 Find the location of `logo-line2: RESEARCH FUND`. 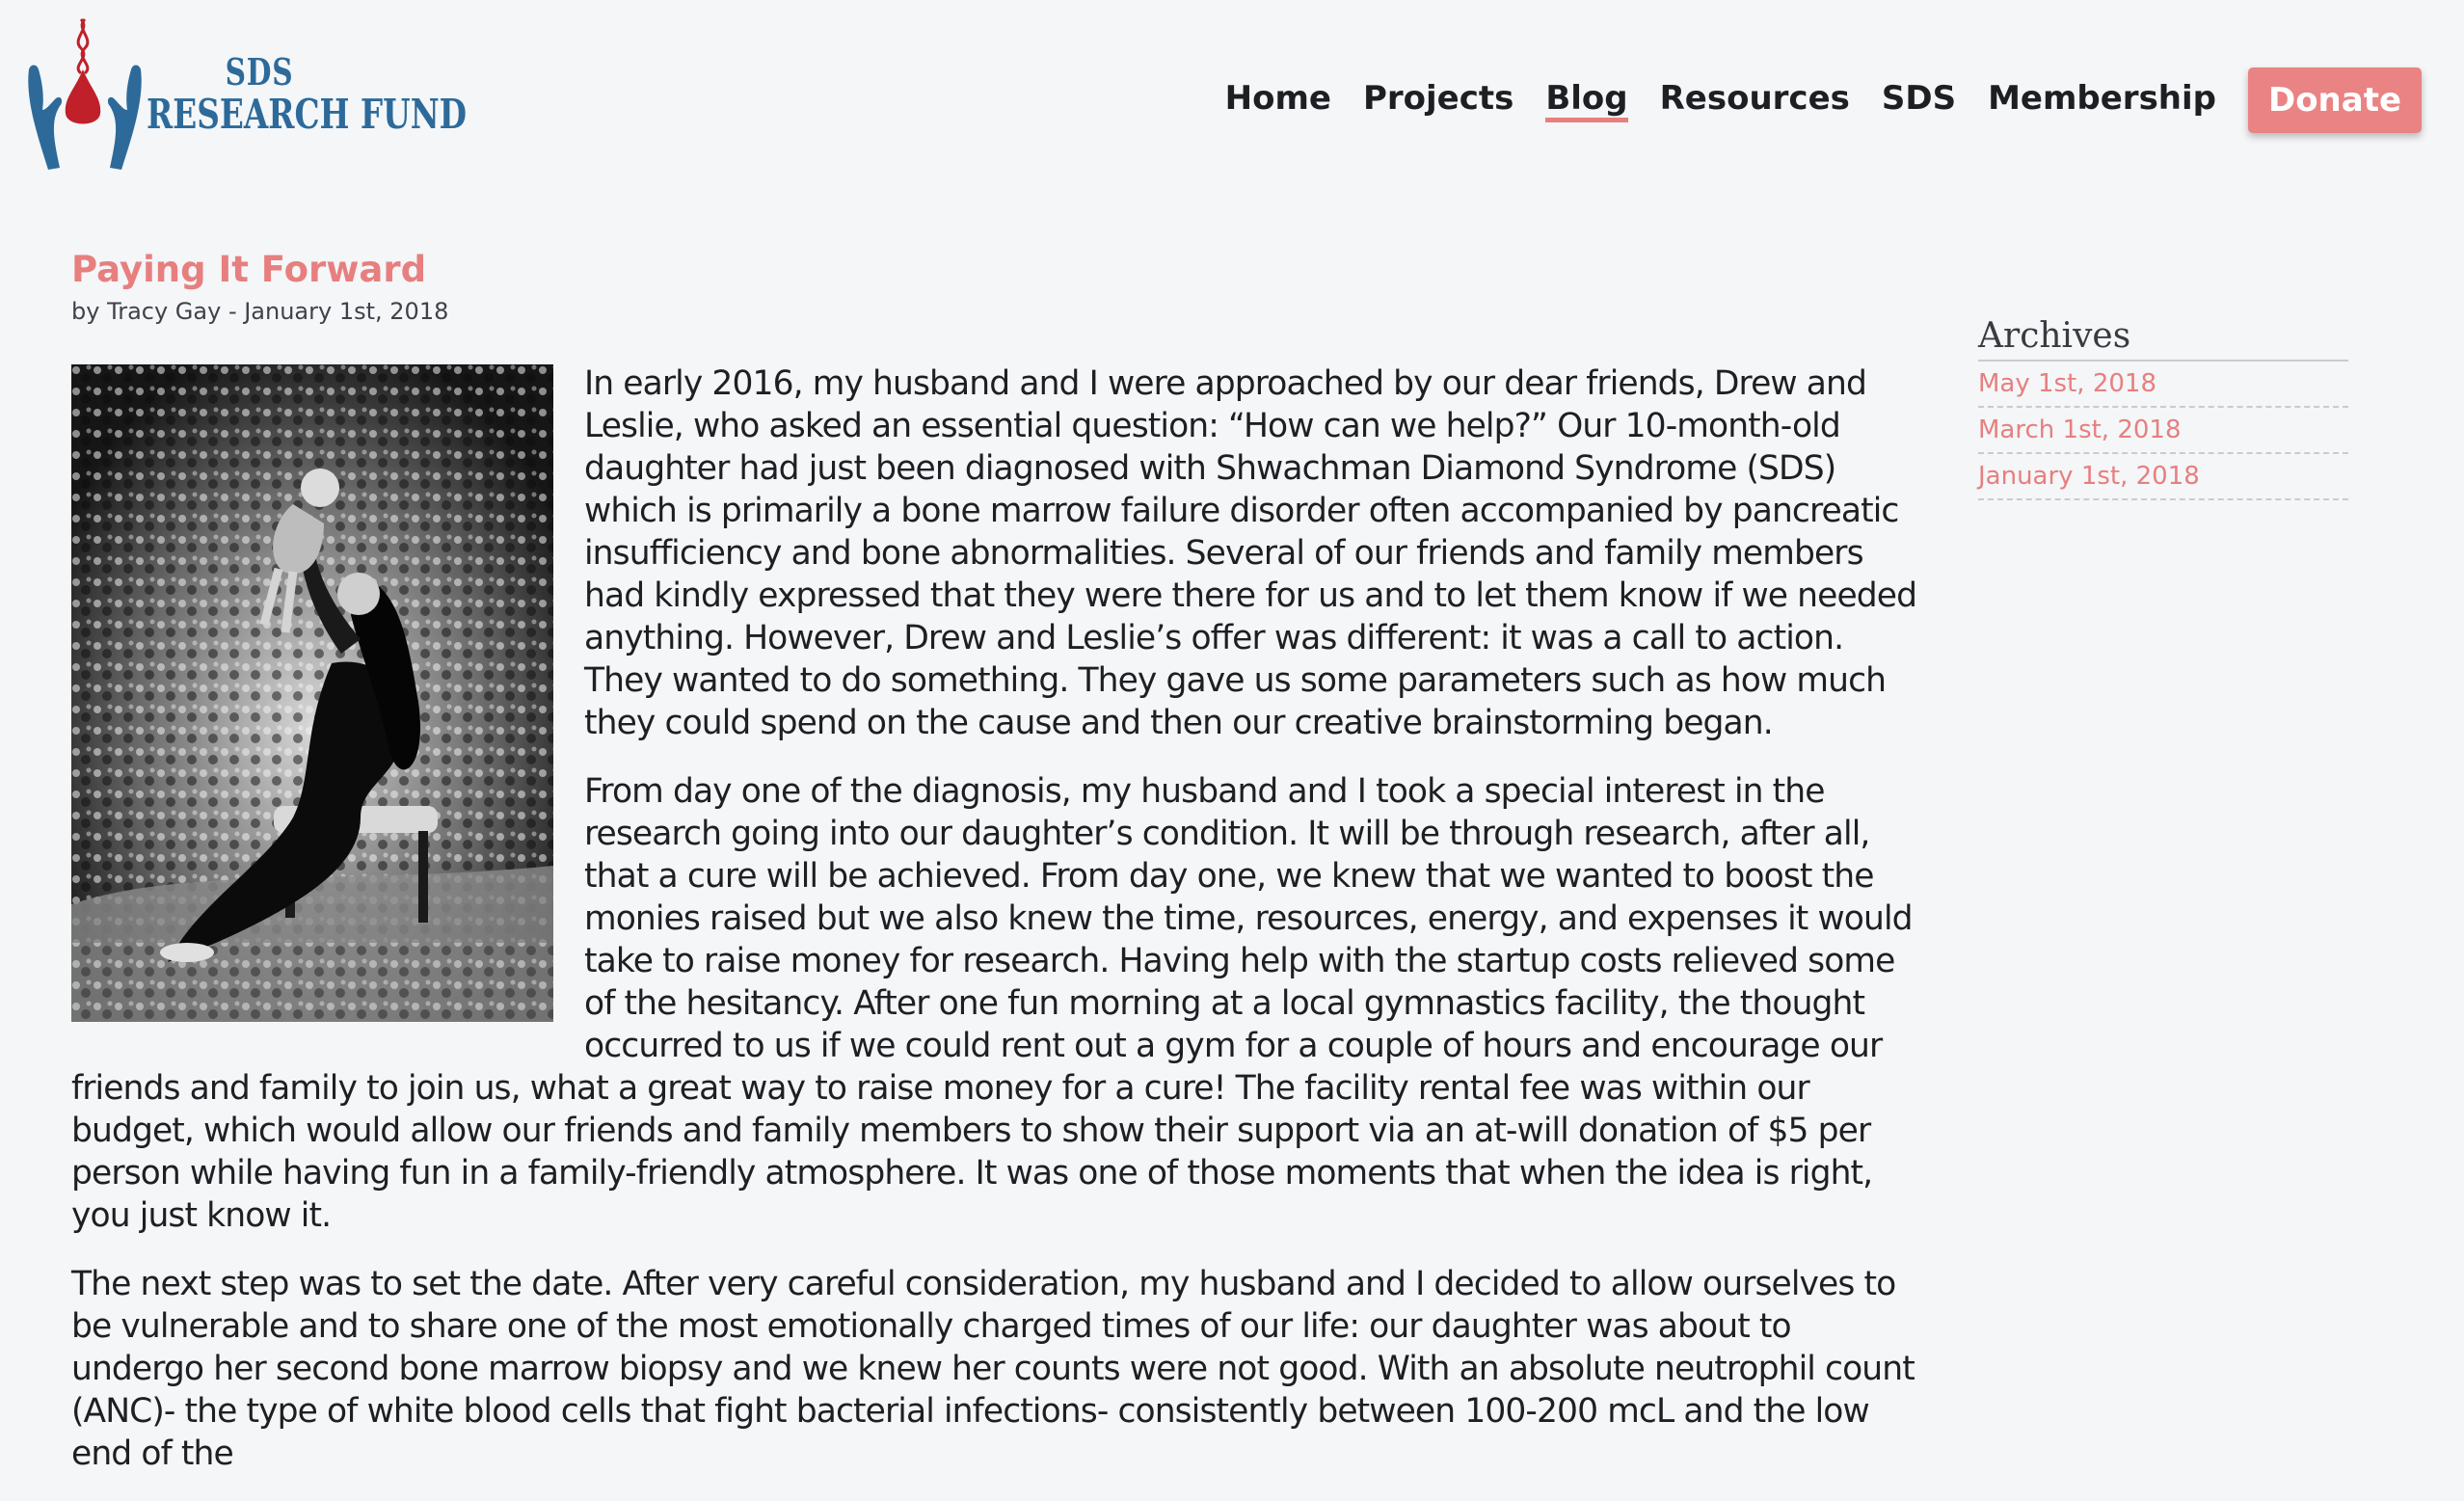

logo-line2: RESEARCH FUND is located at coordinates (308, 114).